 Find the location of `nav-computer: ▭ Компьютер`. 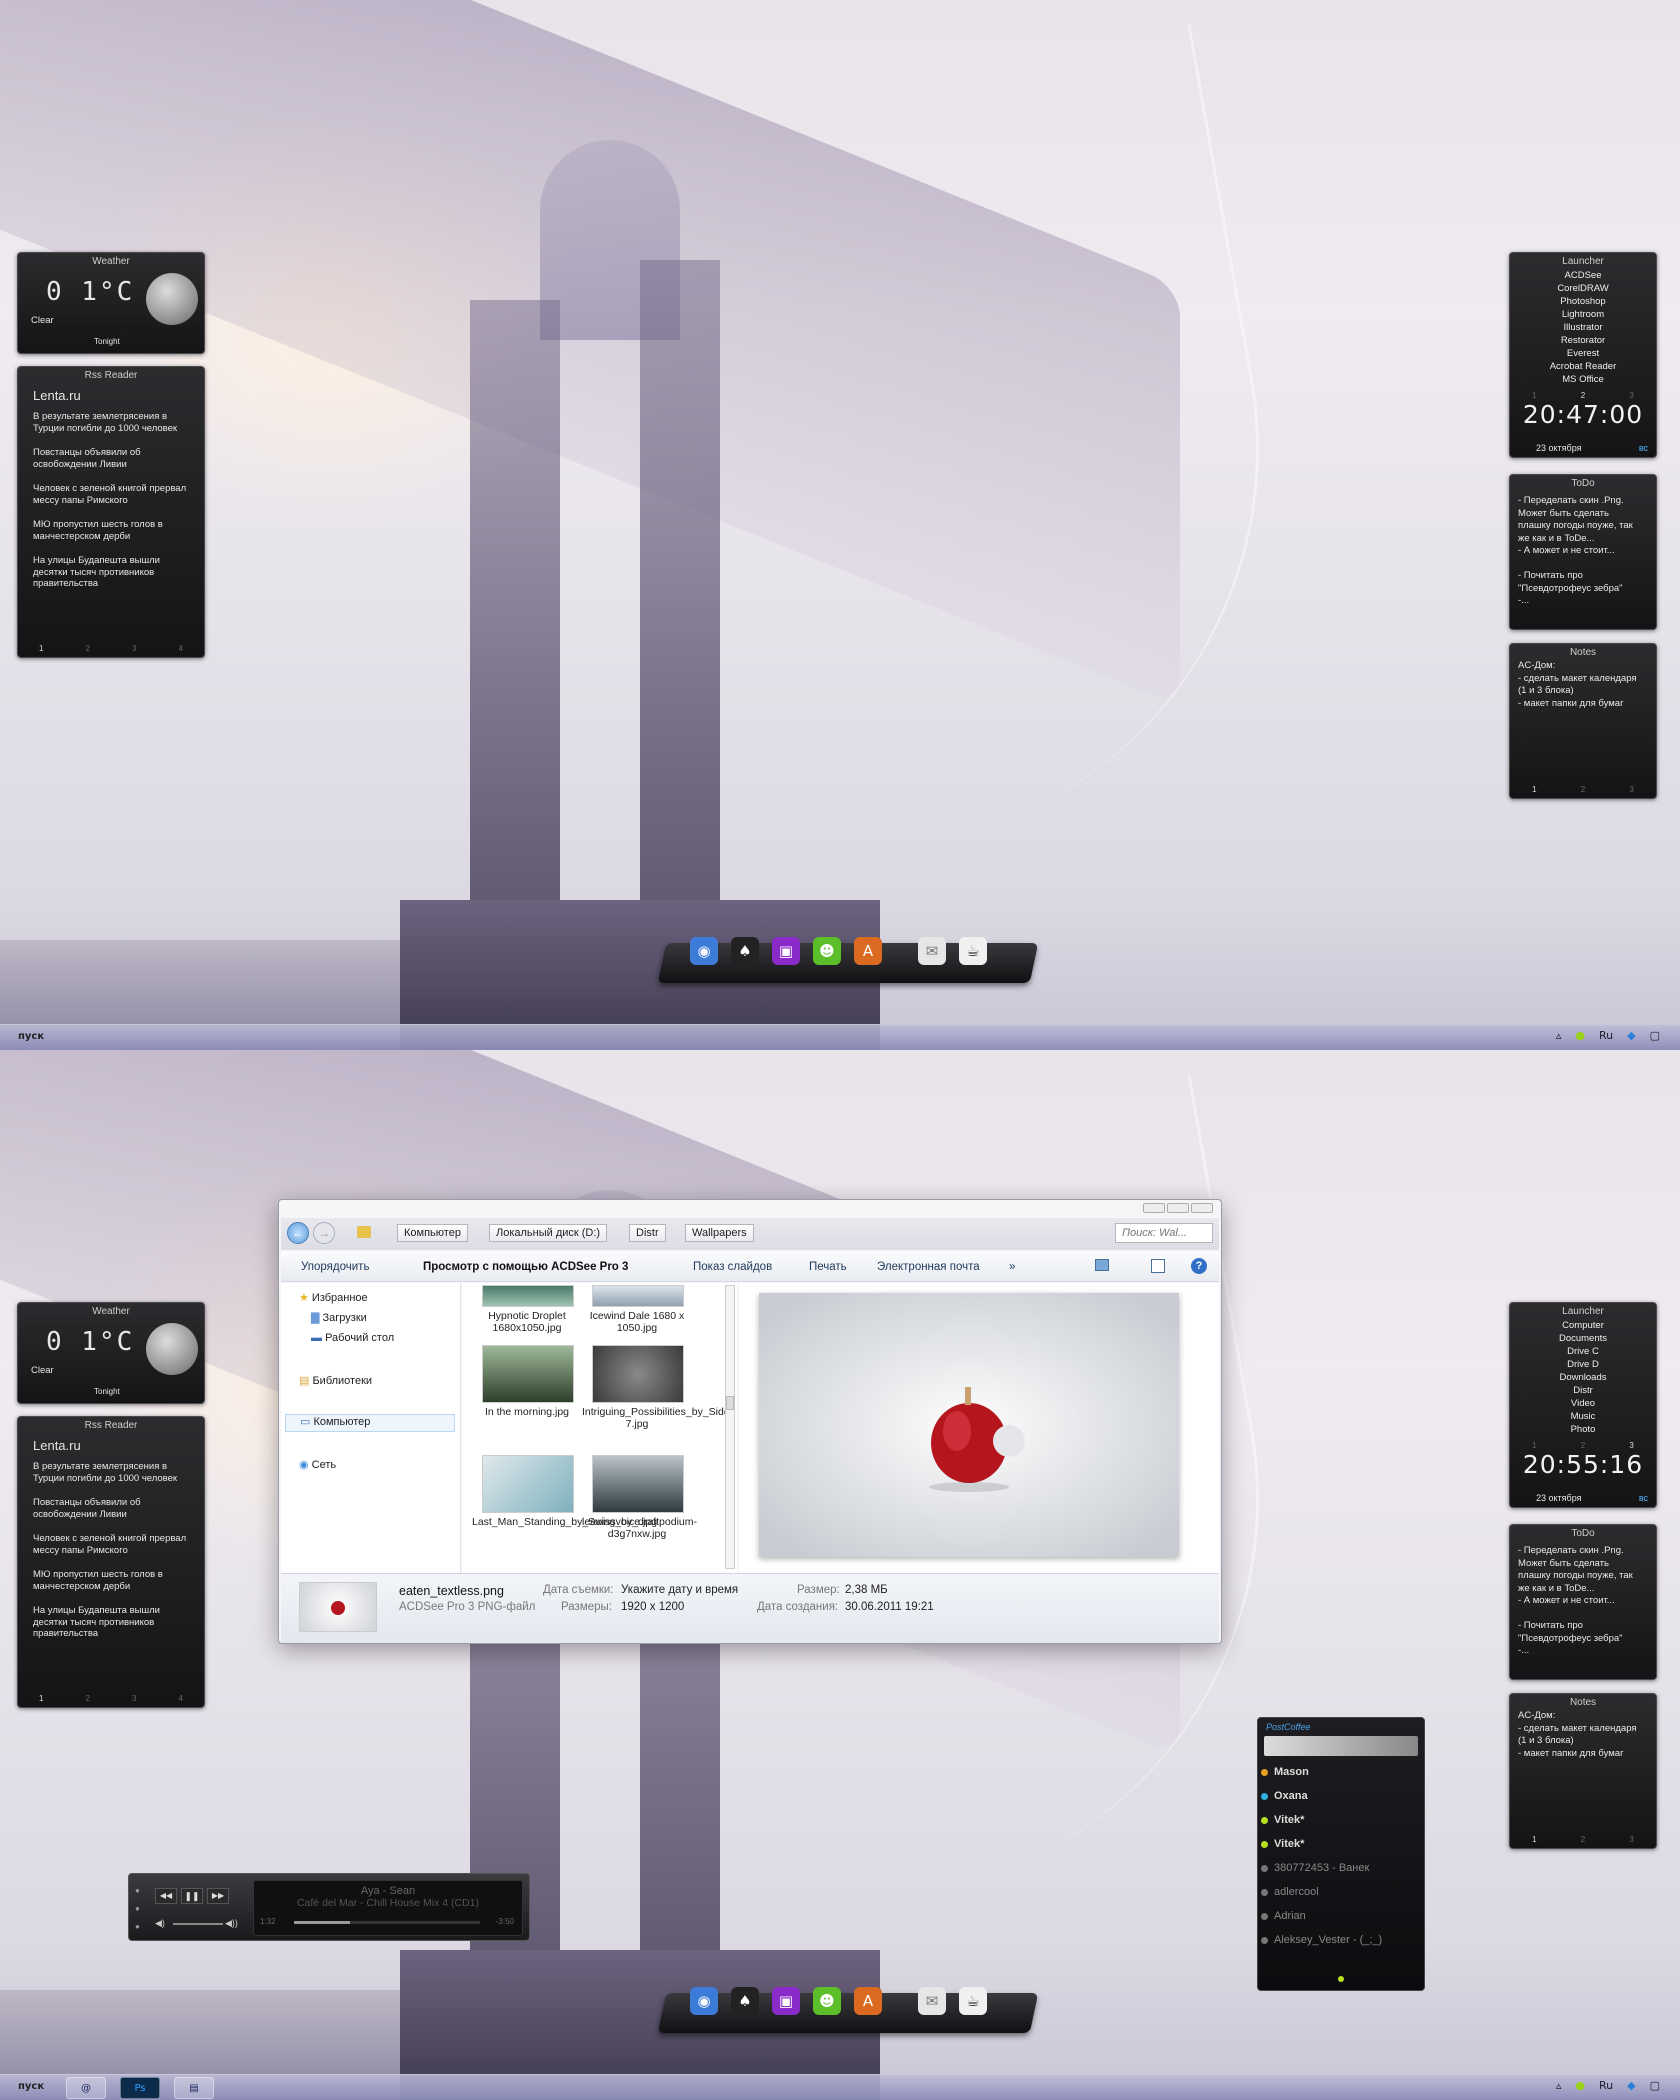

nav-computer: ▭ Компьютер is located at coordinates (370, 1423).